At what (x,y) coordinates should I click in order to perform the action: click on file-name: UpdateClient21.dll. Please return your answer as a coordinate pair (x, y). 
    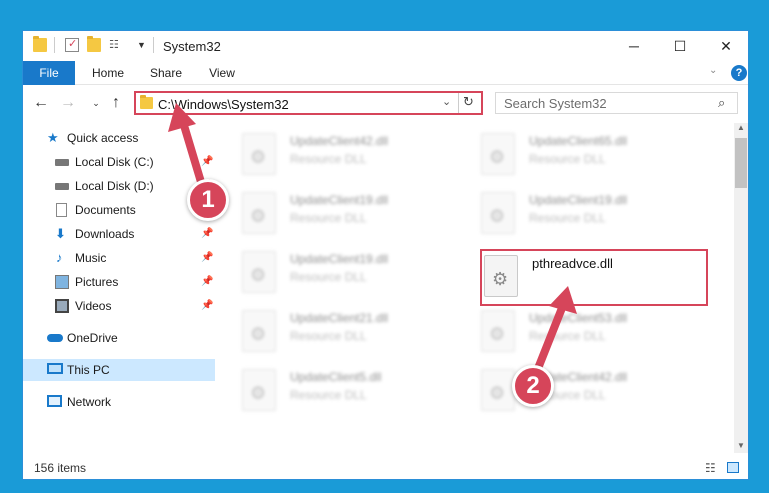
    Looking at the image, I should click on (339, 318).